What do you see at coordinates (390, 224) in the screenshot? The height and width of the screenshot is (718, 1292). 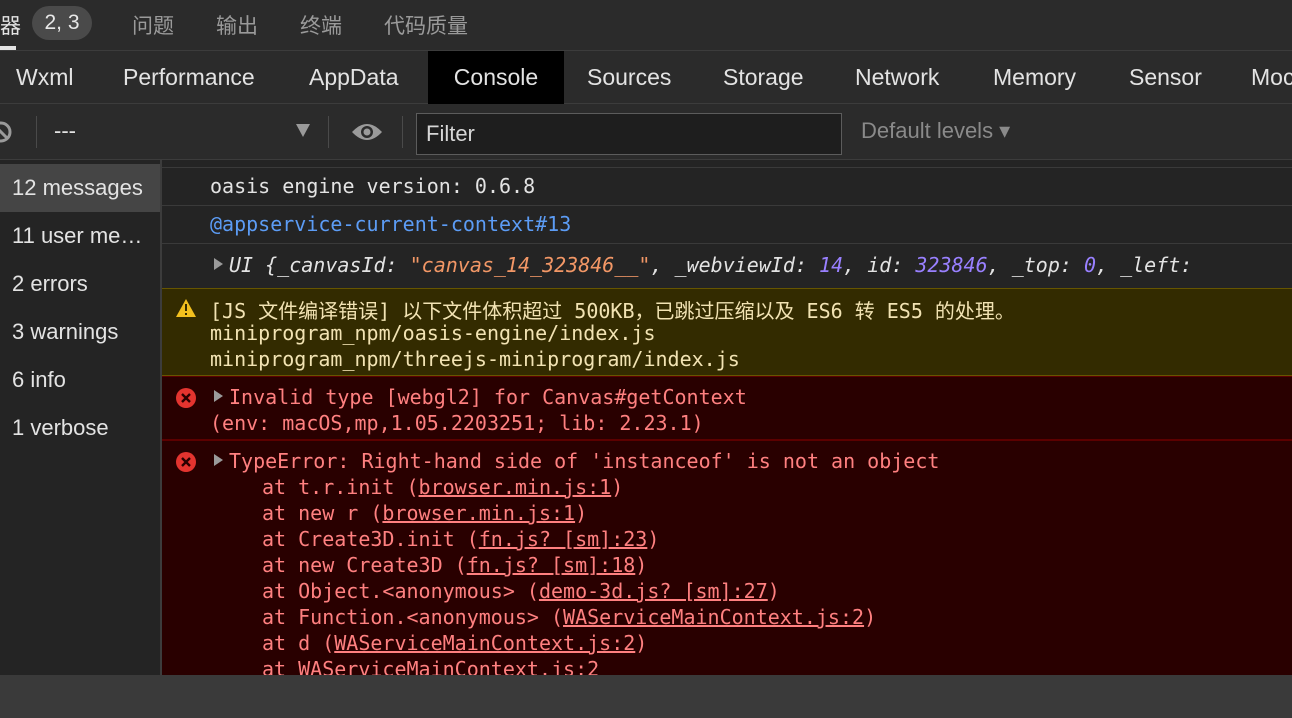 I see `context-link: @appservice-current-context#13` at bounding box center [390, 224].